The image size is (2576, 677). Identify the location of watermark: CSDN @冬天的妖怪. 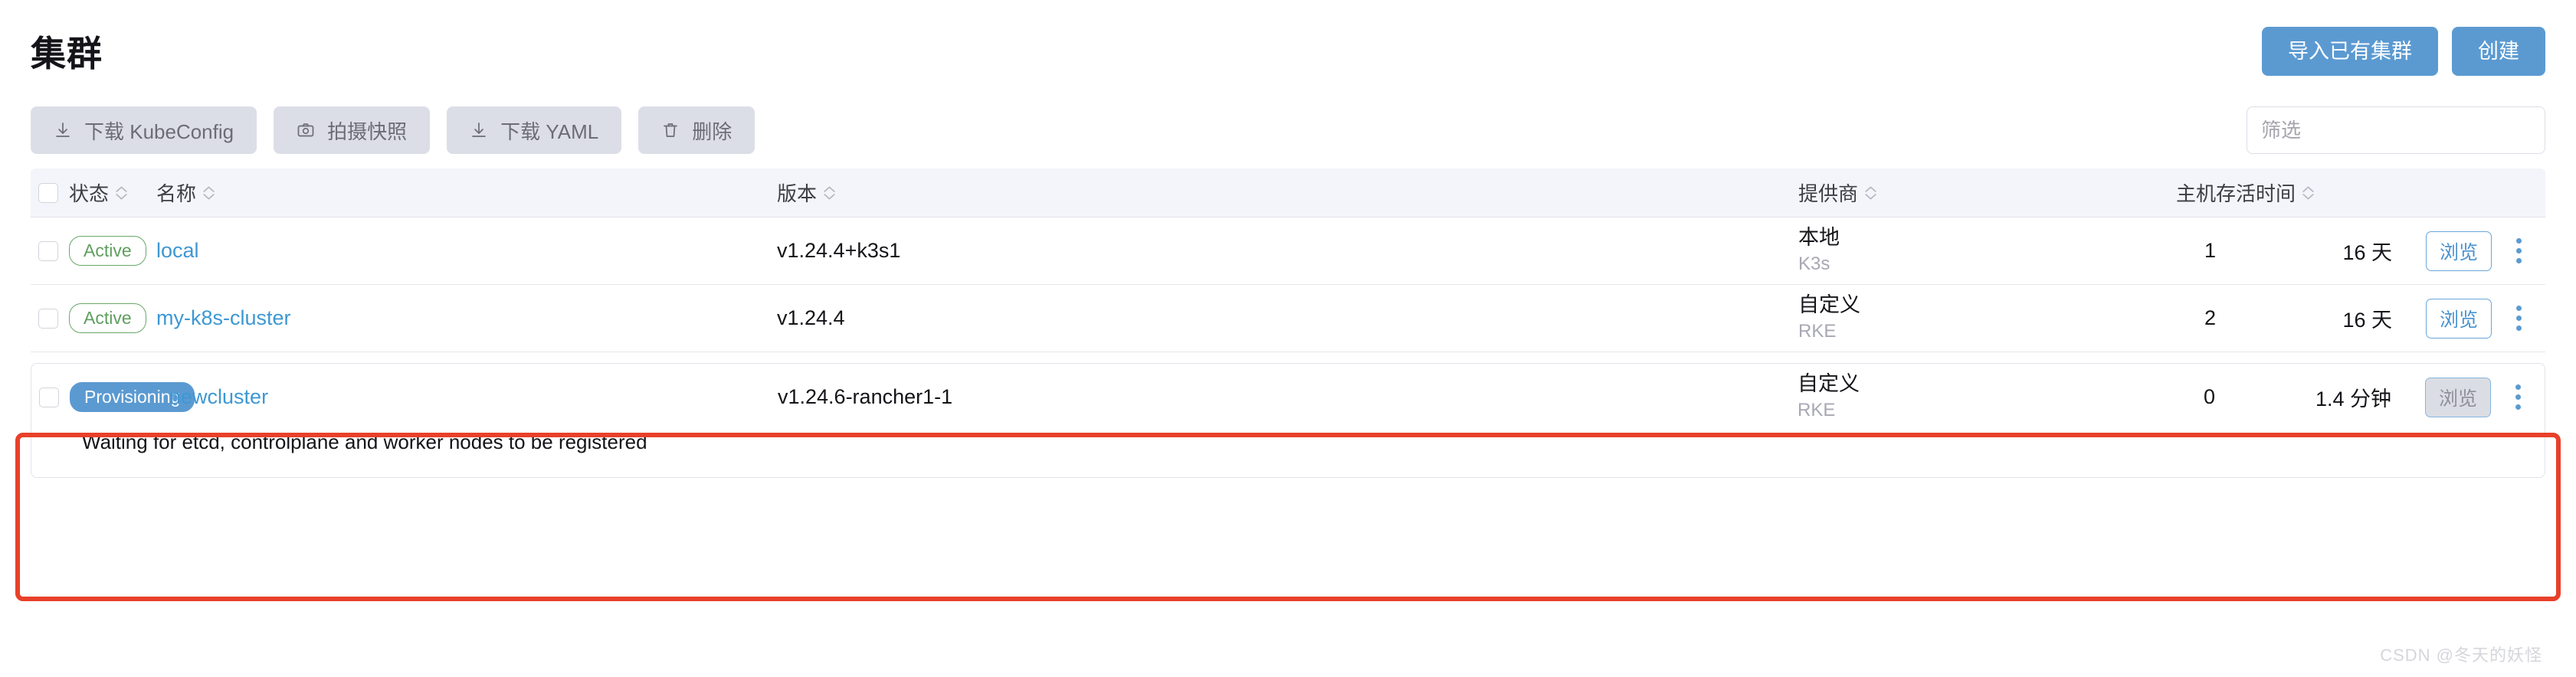
(2461, 656).